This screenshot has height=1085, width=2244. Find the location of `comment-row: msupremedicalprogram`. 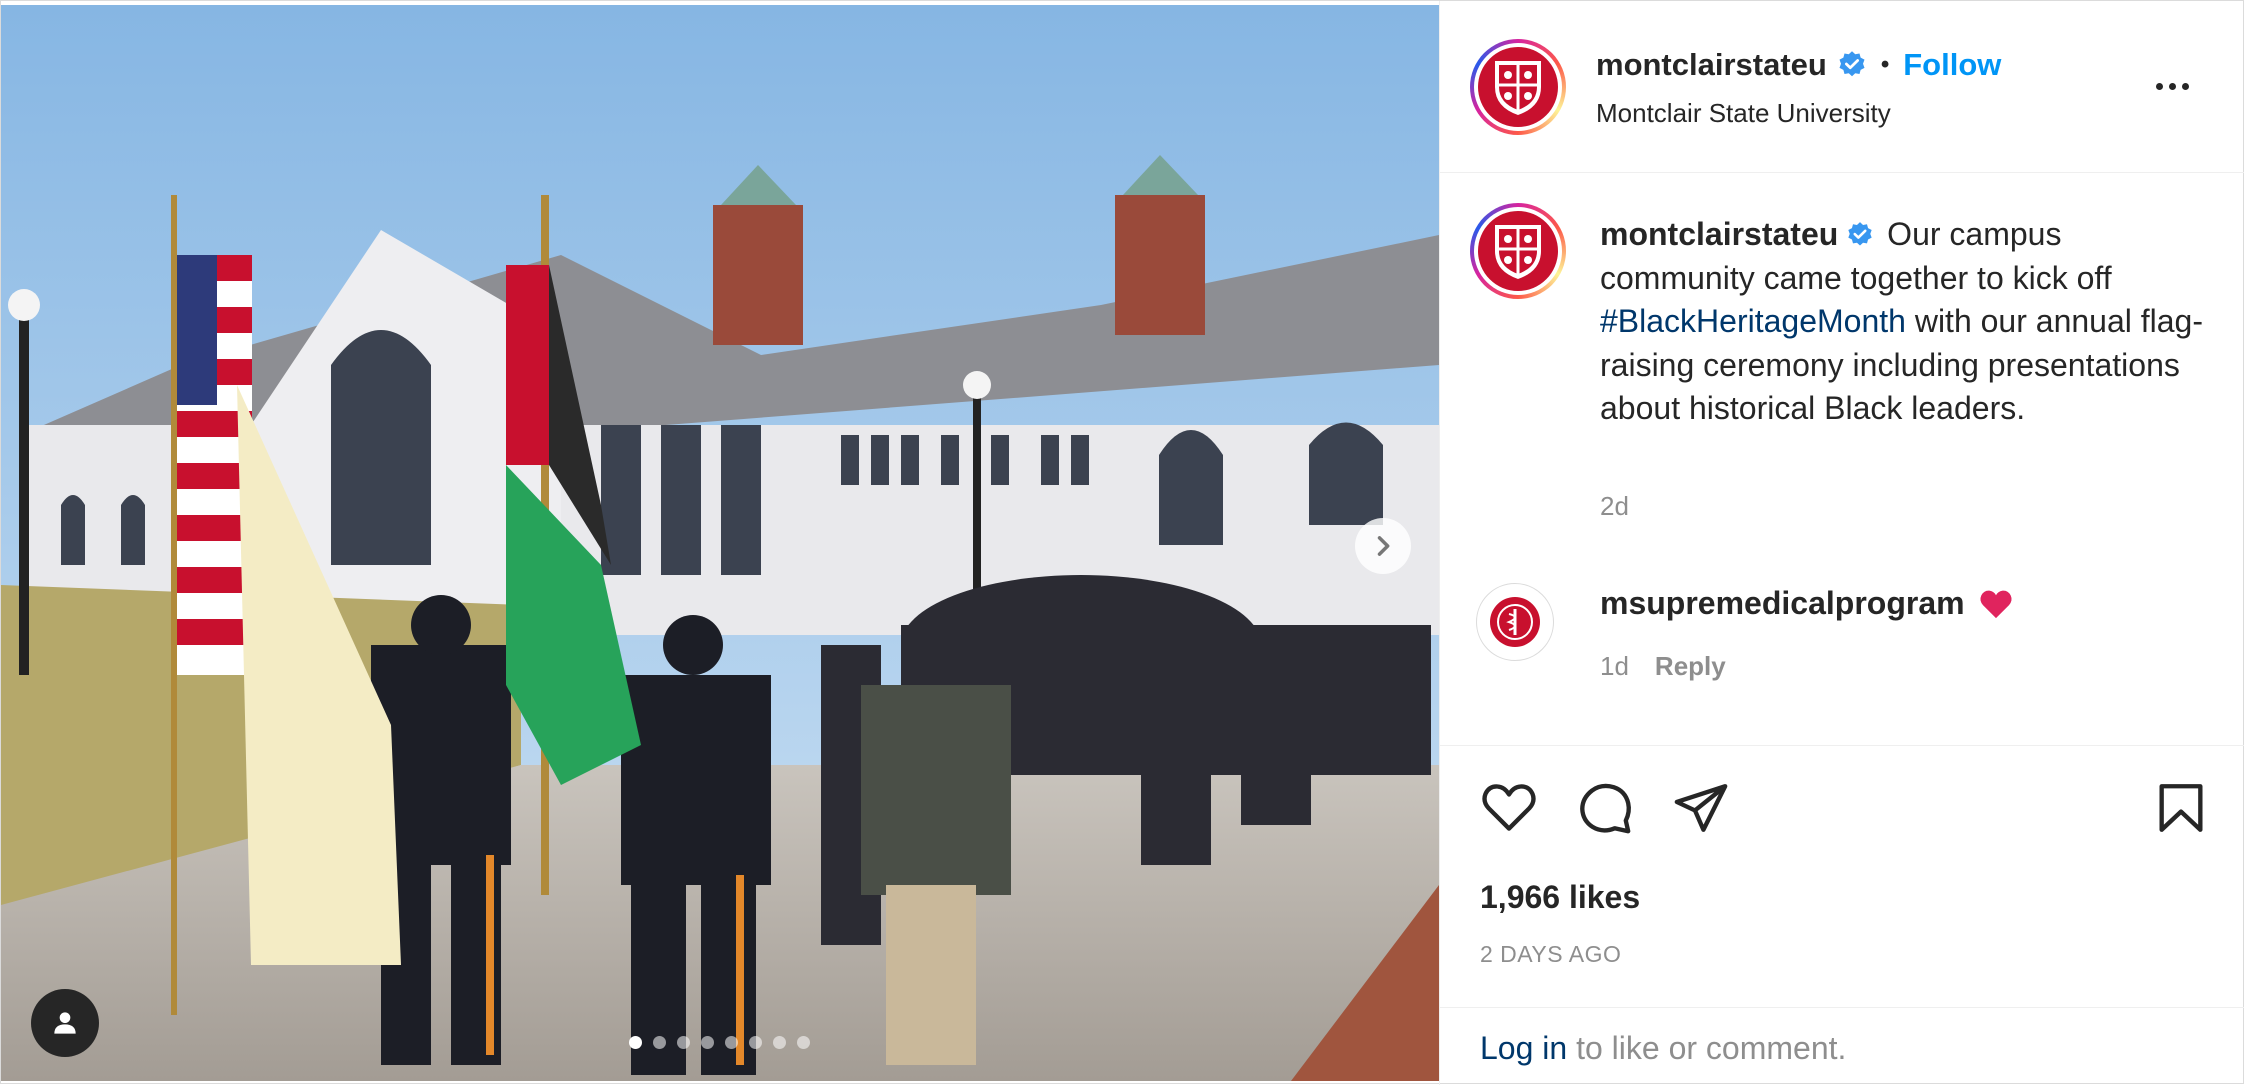

comment-row: msupremedicalprogram is located at coordinates (1806, 603).